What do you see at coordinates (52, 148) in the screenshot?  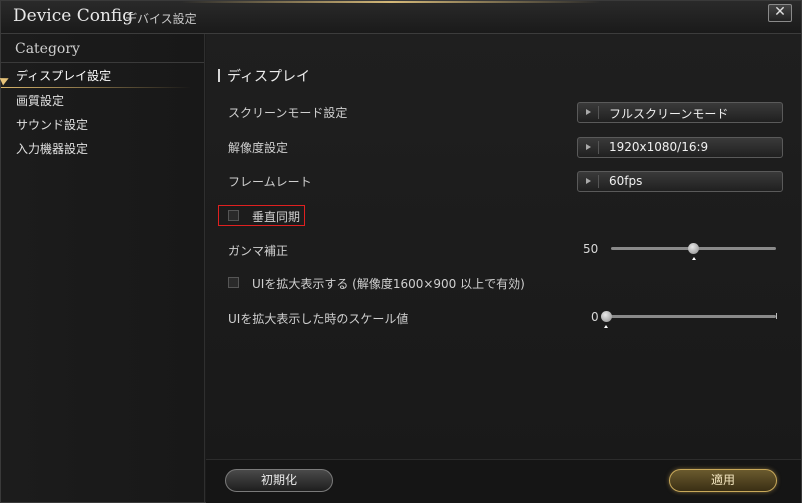 I see `sidebar-item-input-devices: 入力機器設定` at bounding box center [52, 148].